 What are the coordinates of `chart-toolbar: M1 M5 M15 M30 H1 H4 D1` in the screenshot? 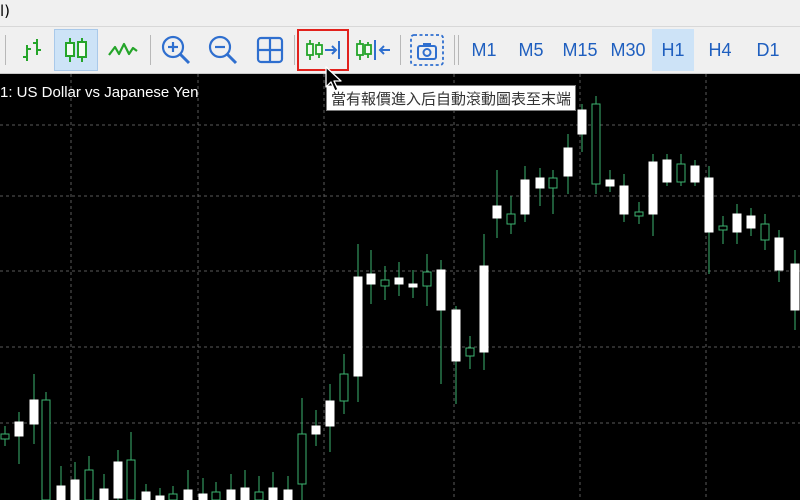 It's located at (400, 50).